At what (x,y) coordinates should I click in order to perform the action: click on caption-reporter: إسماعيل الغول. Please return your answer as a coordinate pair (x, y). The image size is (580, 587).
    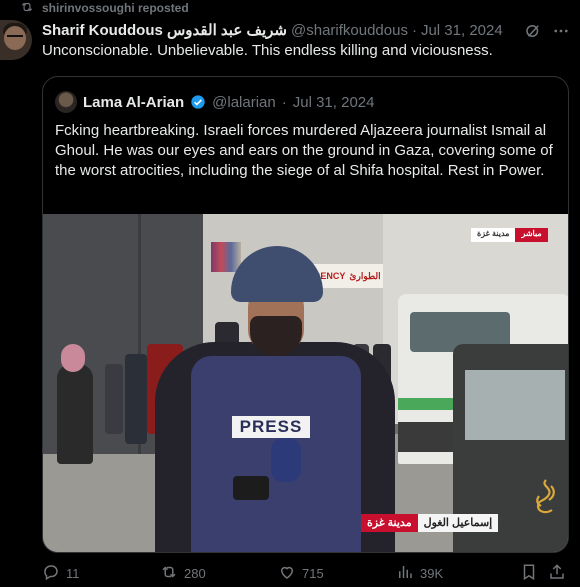
    Looking at the image, I should click on (458, 523).